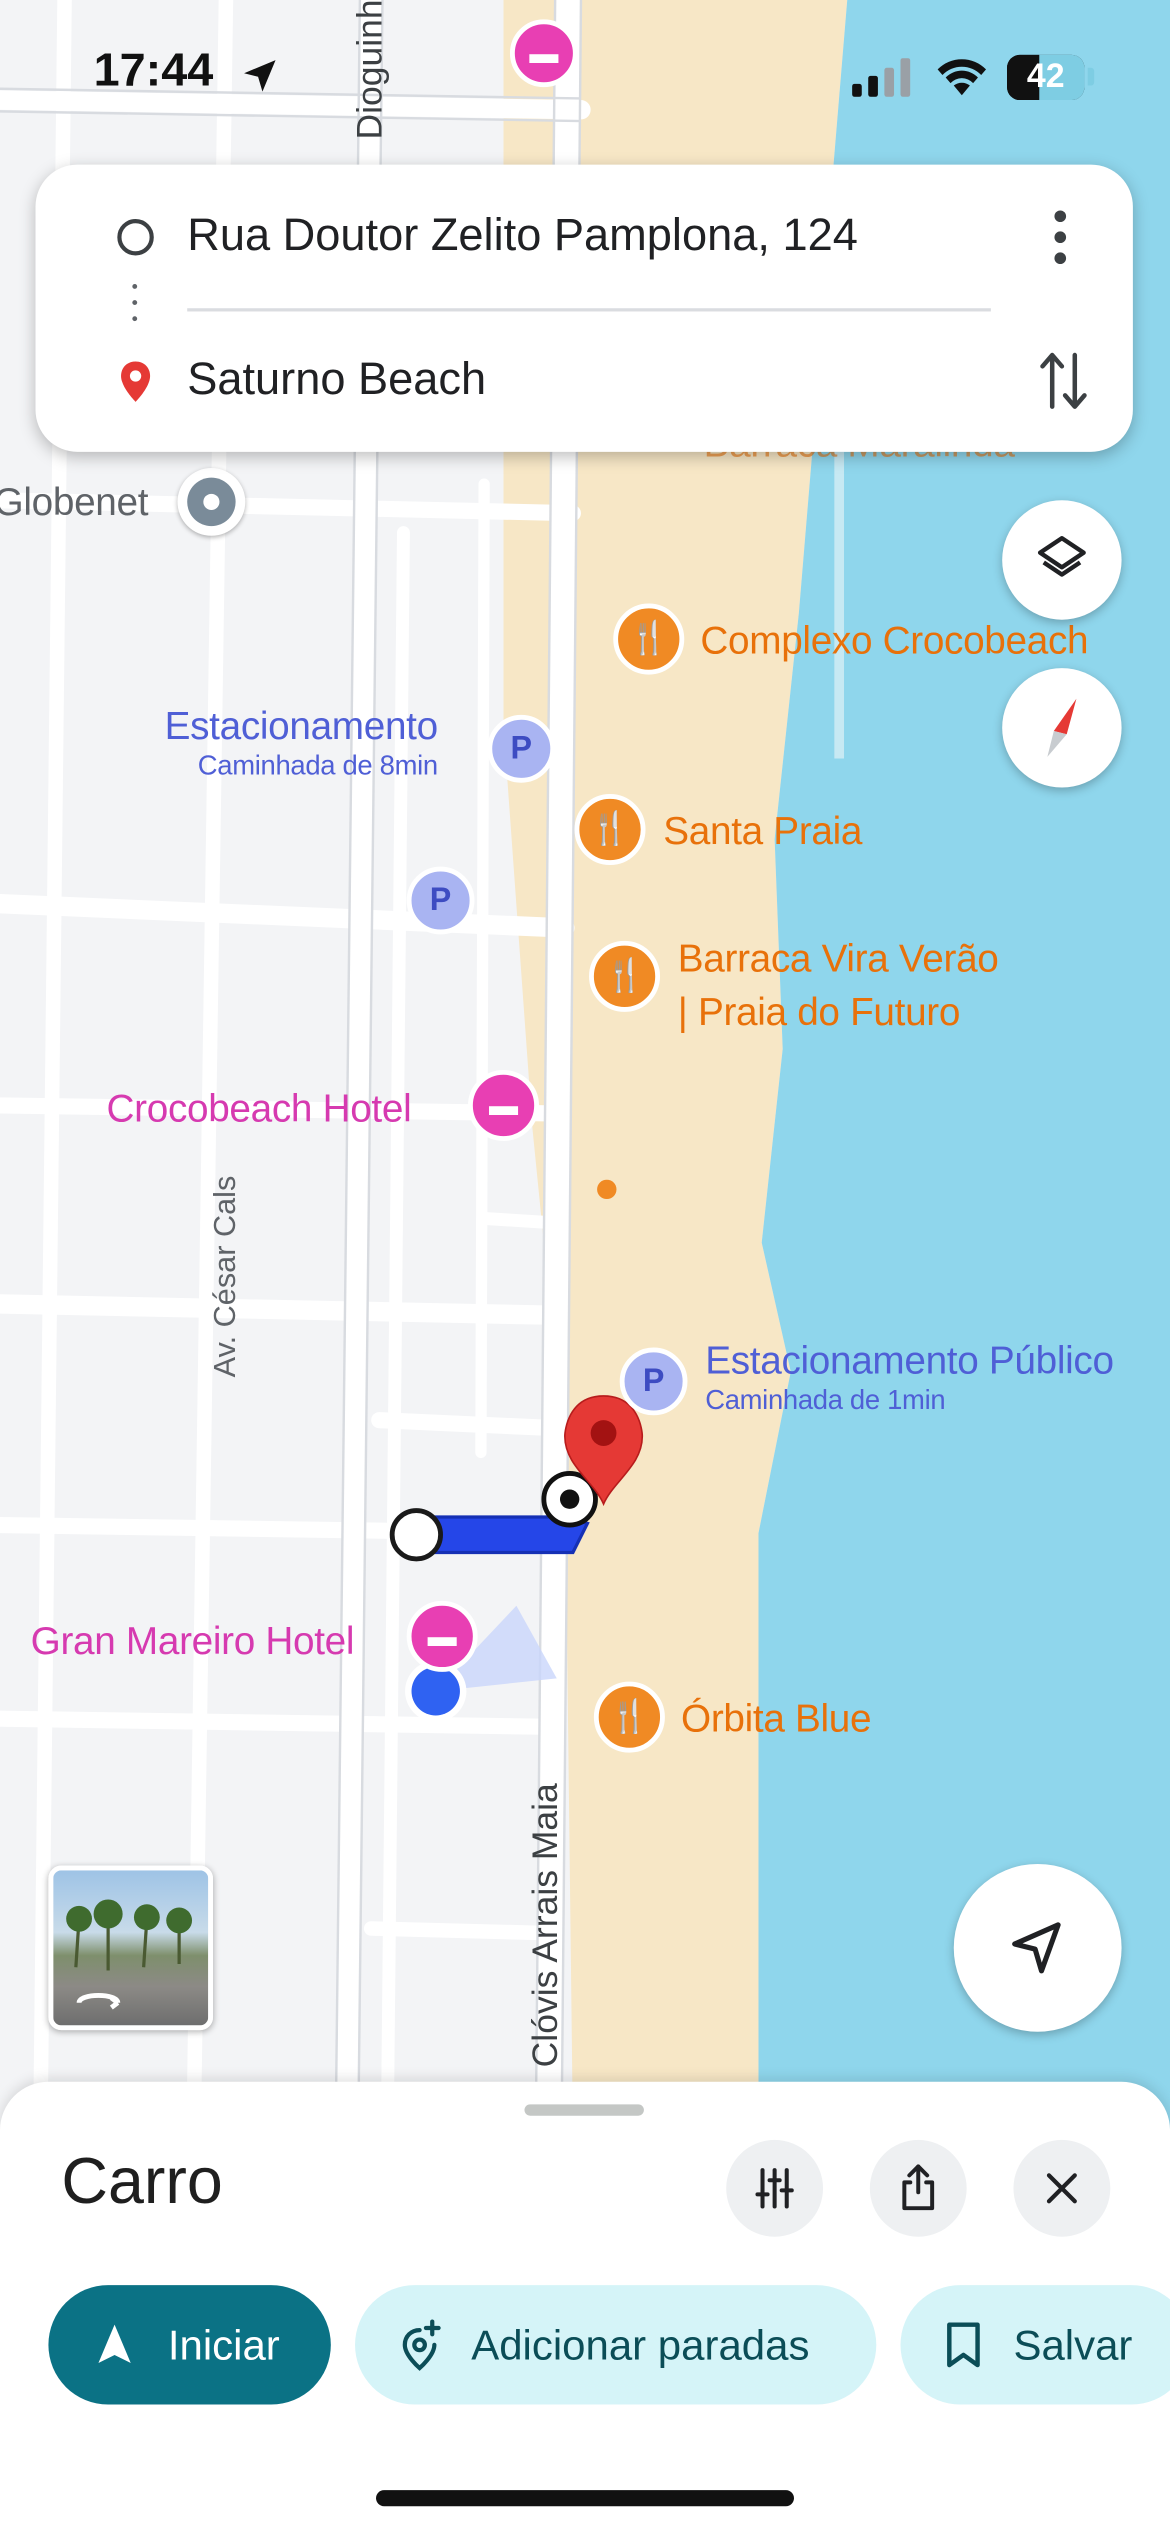 This screenshot has height=2532, width=1170. I want to click on street-label-dioguinho: Dioguinh, so click(369, 70).